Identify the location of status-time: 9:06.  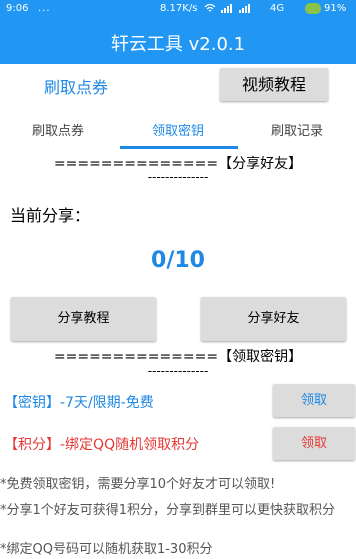
(17, 8).